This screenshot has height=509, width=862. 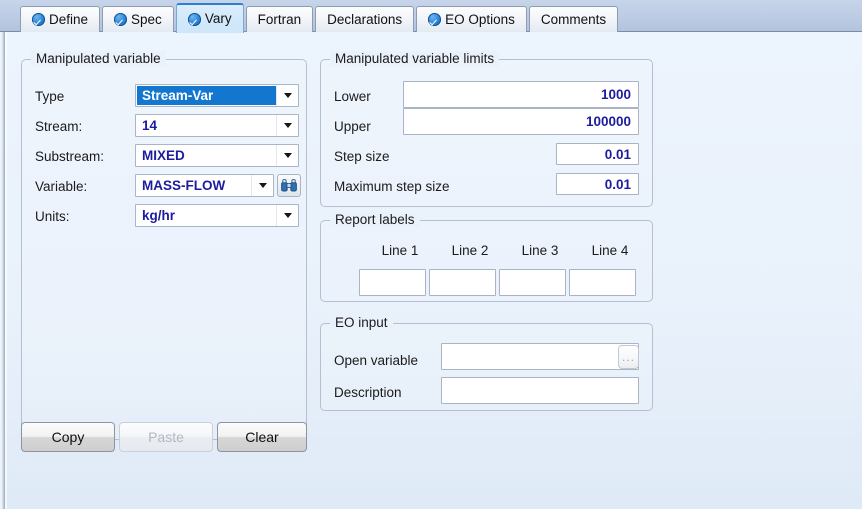 I want to click on units-combo-value: kg/hr, so click(x=159, y=215).